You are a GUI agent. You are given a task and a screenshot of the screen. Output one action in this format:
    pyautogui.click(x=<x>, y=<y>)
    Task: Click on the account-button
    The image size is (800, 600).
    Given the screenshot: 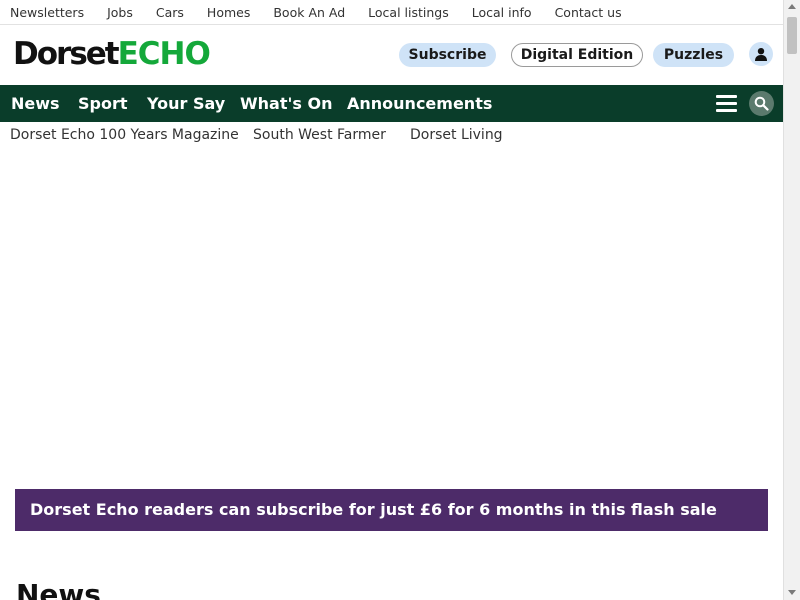 What is the action you would take?
    pyautogui.click(x=761, y=54)
    